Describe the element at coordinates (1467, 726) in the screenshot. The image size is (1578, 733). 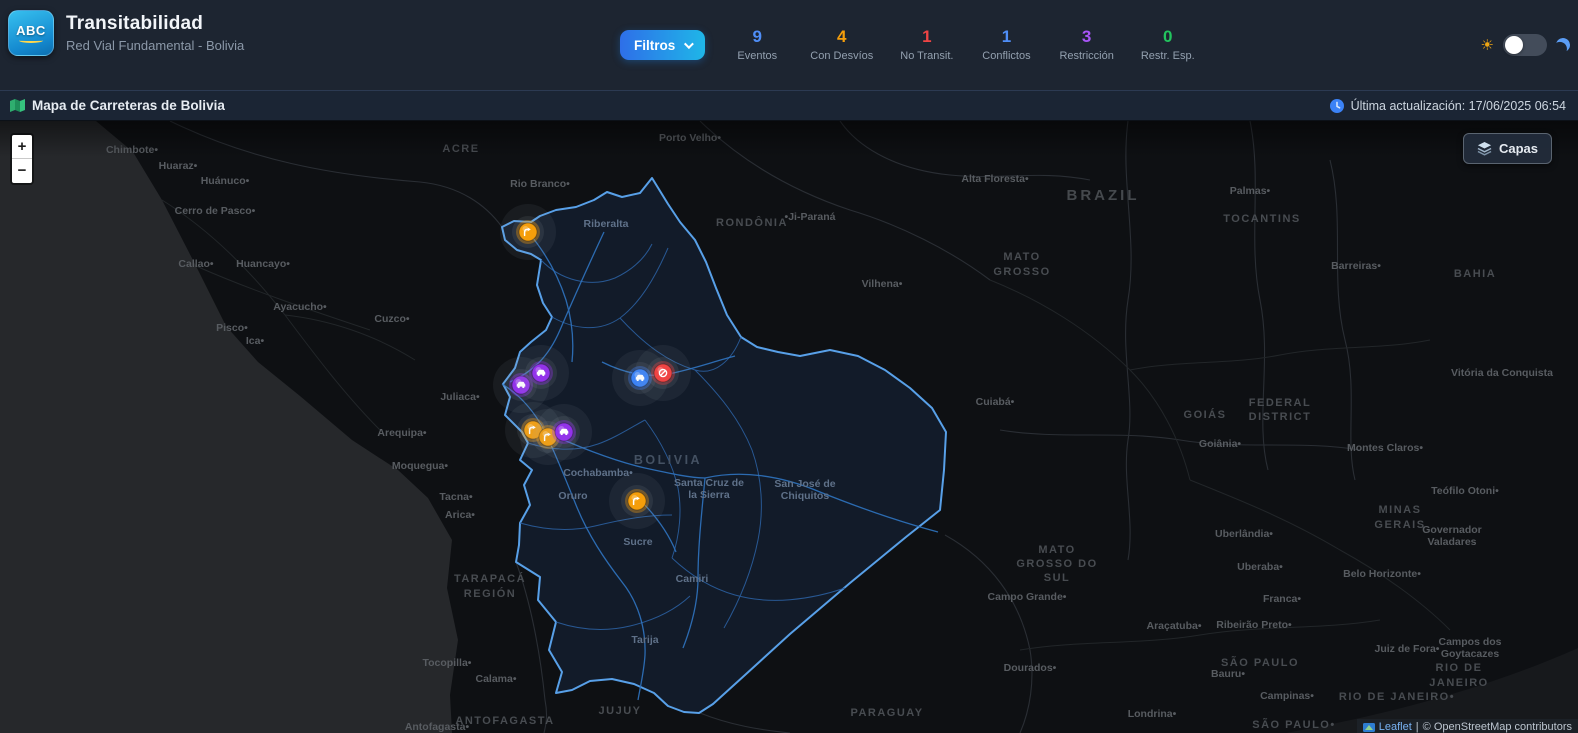
I see `map-attribution: Leaflet | © OpenStreetMap contributors` at that location.